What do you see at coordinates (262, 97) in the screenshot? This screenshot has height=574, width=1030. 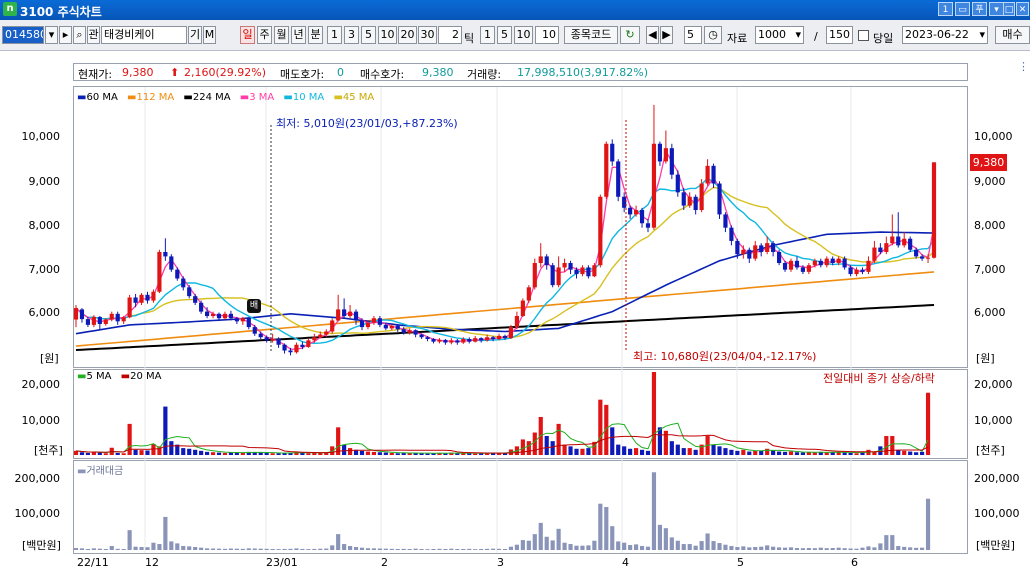 I see `legend-ma3: 3 MA` at bounding box center [262, 97].